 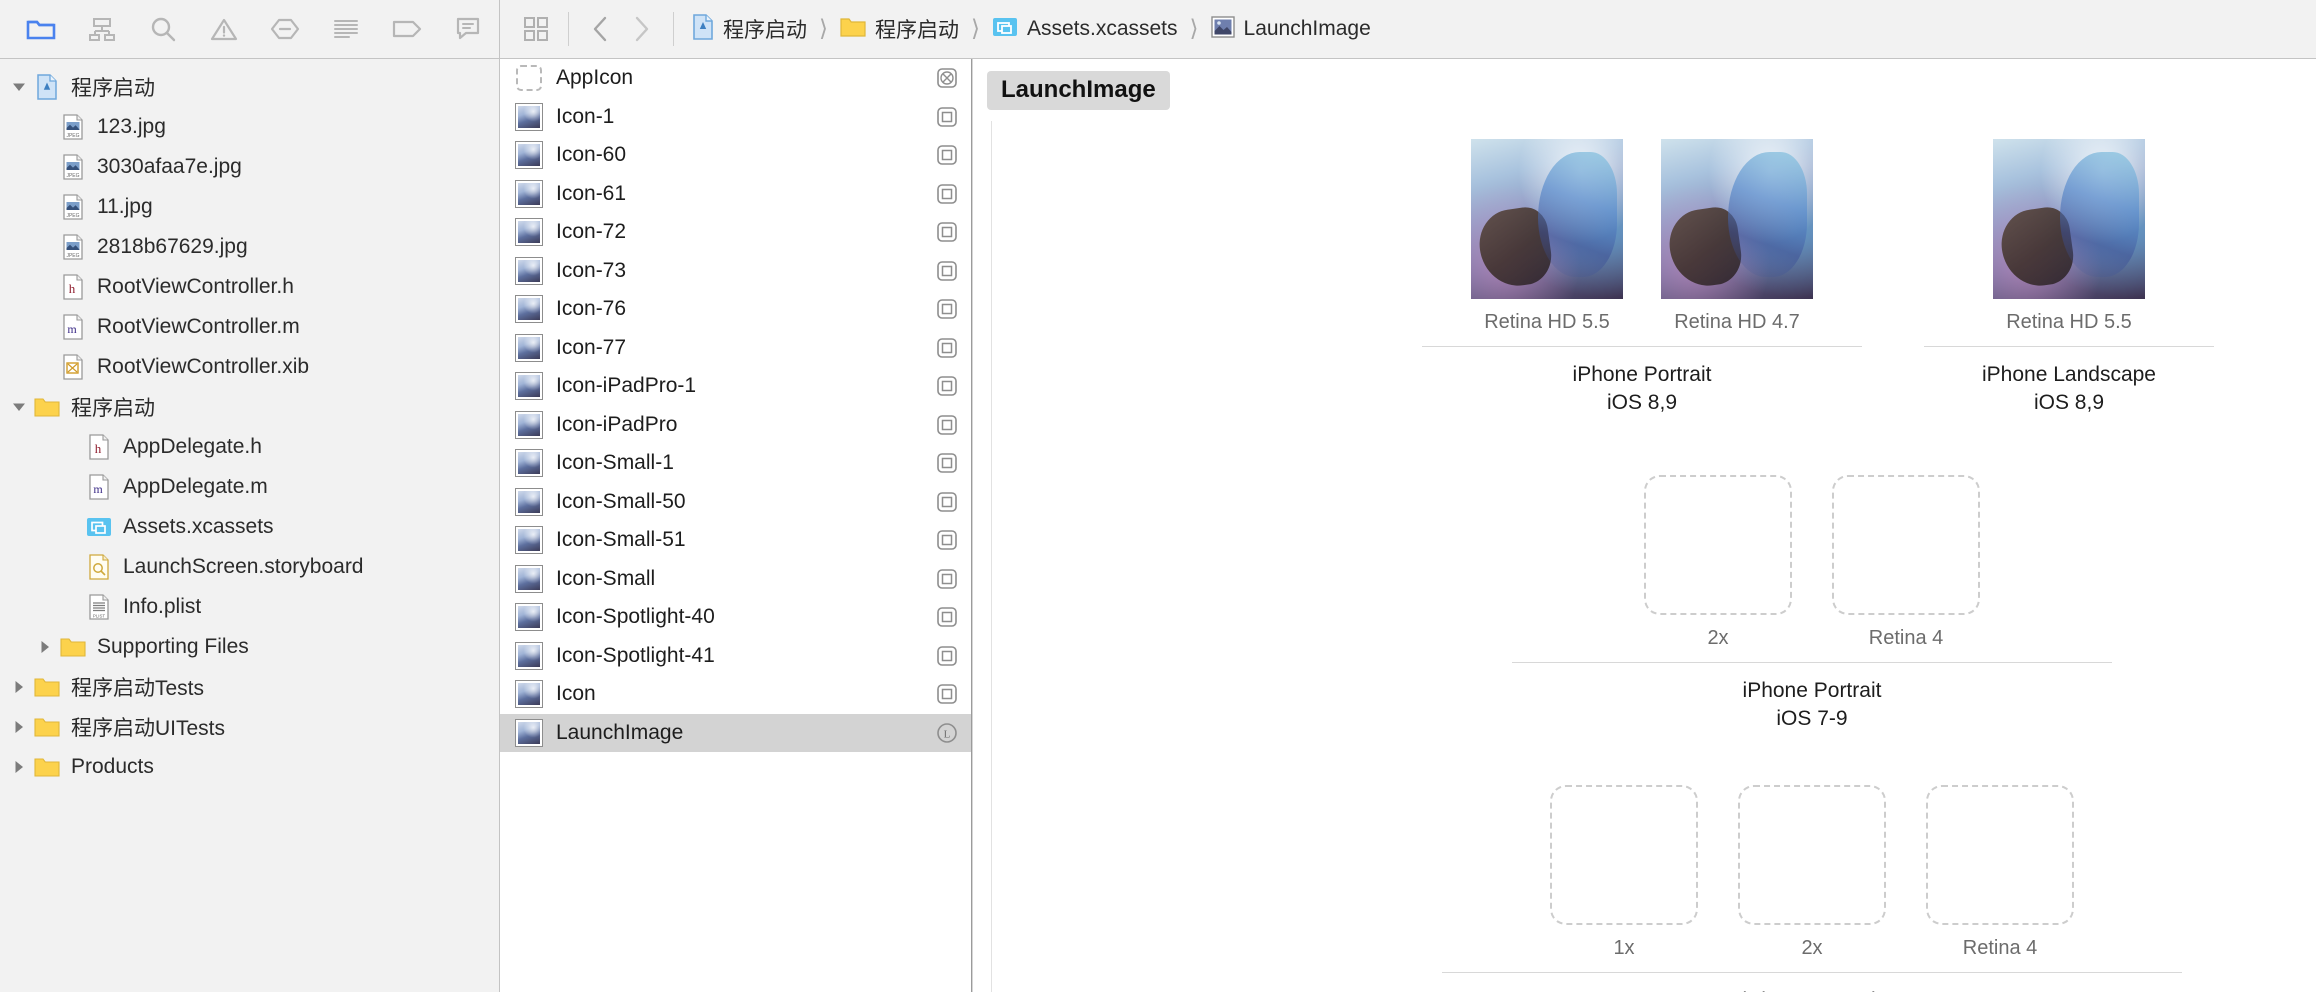 What do you see at coordinates (735, 502) in the screenshot?
I see `asset-list-item: Icon-Small-50` at bounding box center [735, 502].